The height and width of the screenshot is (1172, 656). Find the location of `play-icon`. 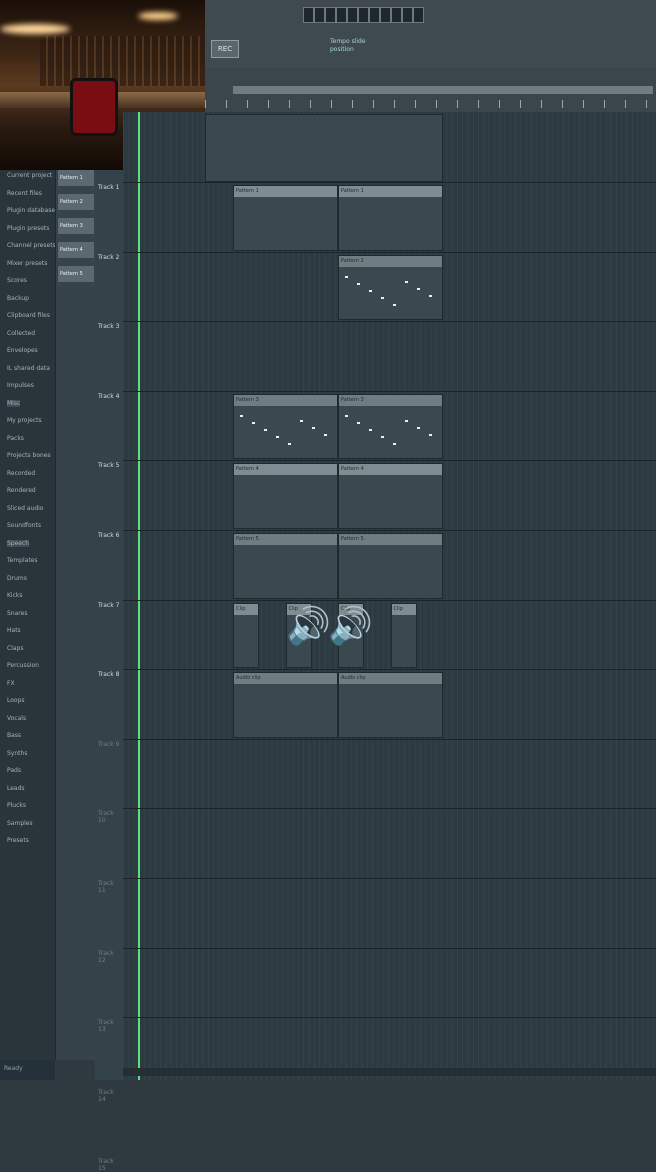

play-icon is located at coordinates (308, 15).